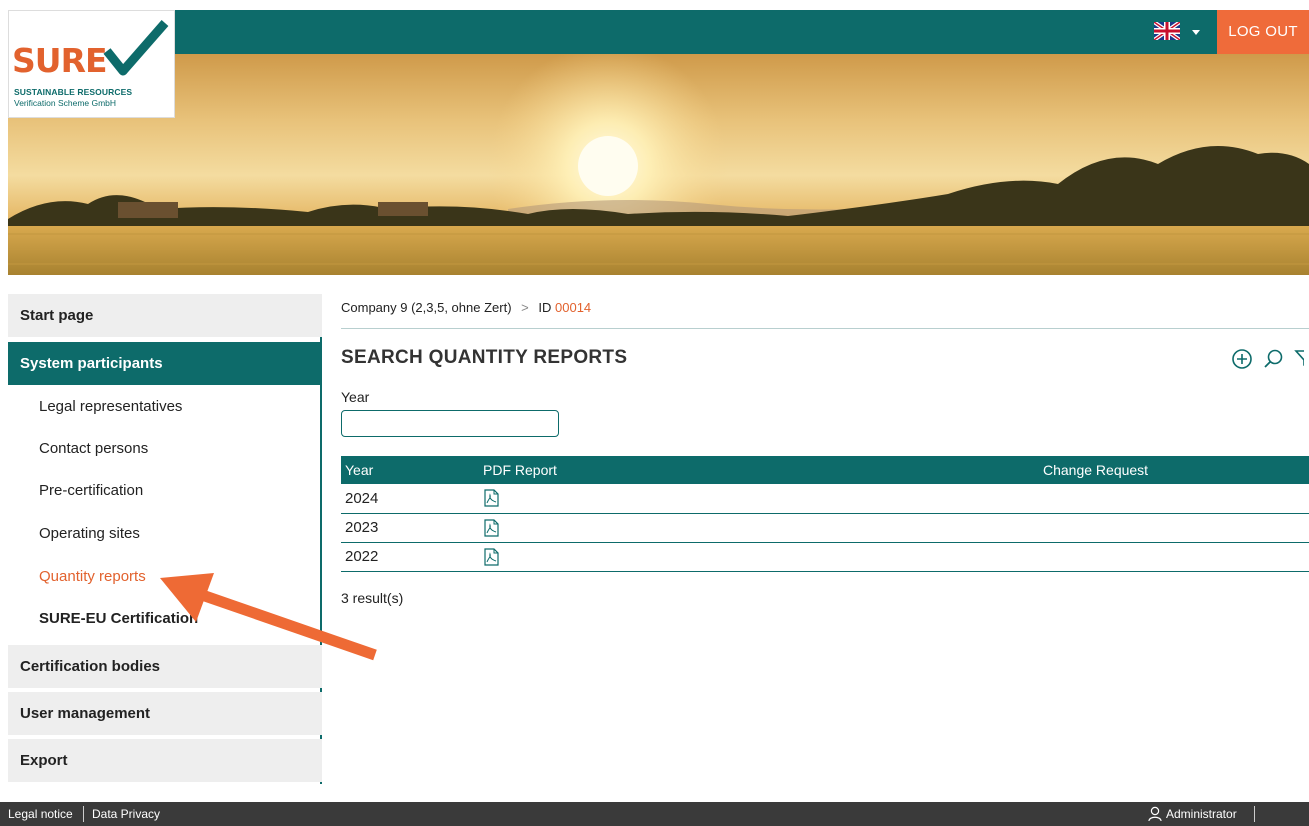 This screenshot has height=826, width=1309. Describe the element at coordinates (73, 92) in the screenshot. I see `logo-tagline-1: SUSTAINABLE RESOURCES` at that location.